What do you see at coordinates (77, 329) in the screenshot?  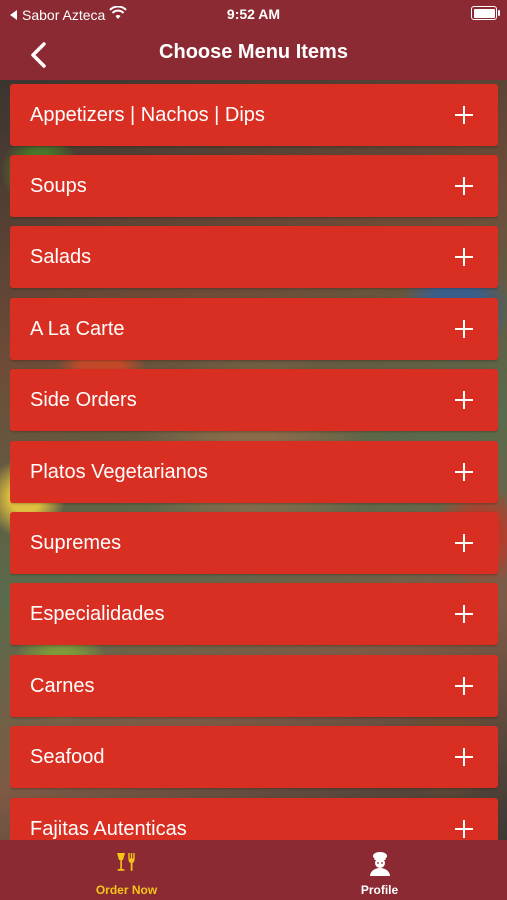 I see `menu-category-label: A La Carte` at bounding box center [77, 329].